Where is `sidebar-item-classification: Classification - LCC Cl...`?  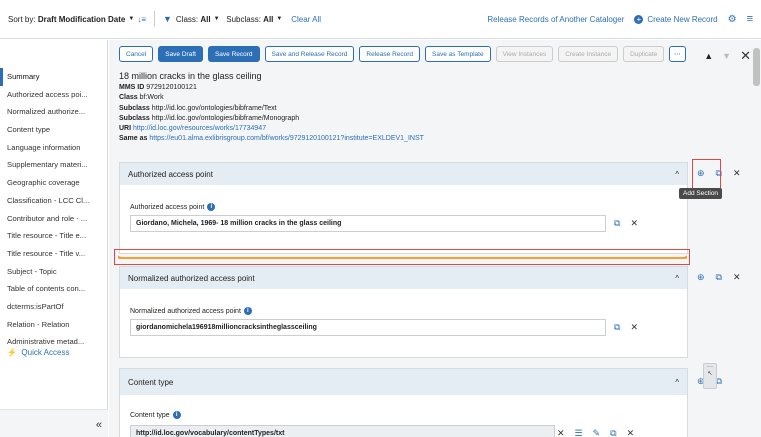
sidebar-item-classification: Classification - LCC Cl... is located at coordinates (53, 201).